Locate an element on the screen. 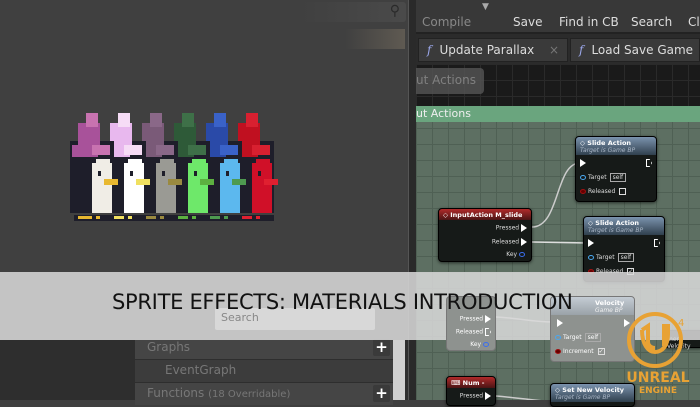 The height and width of the screenshot is (407, 700). save-button: Save is located at coordinates (527, 22).